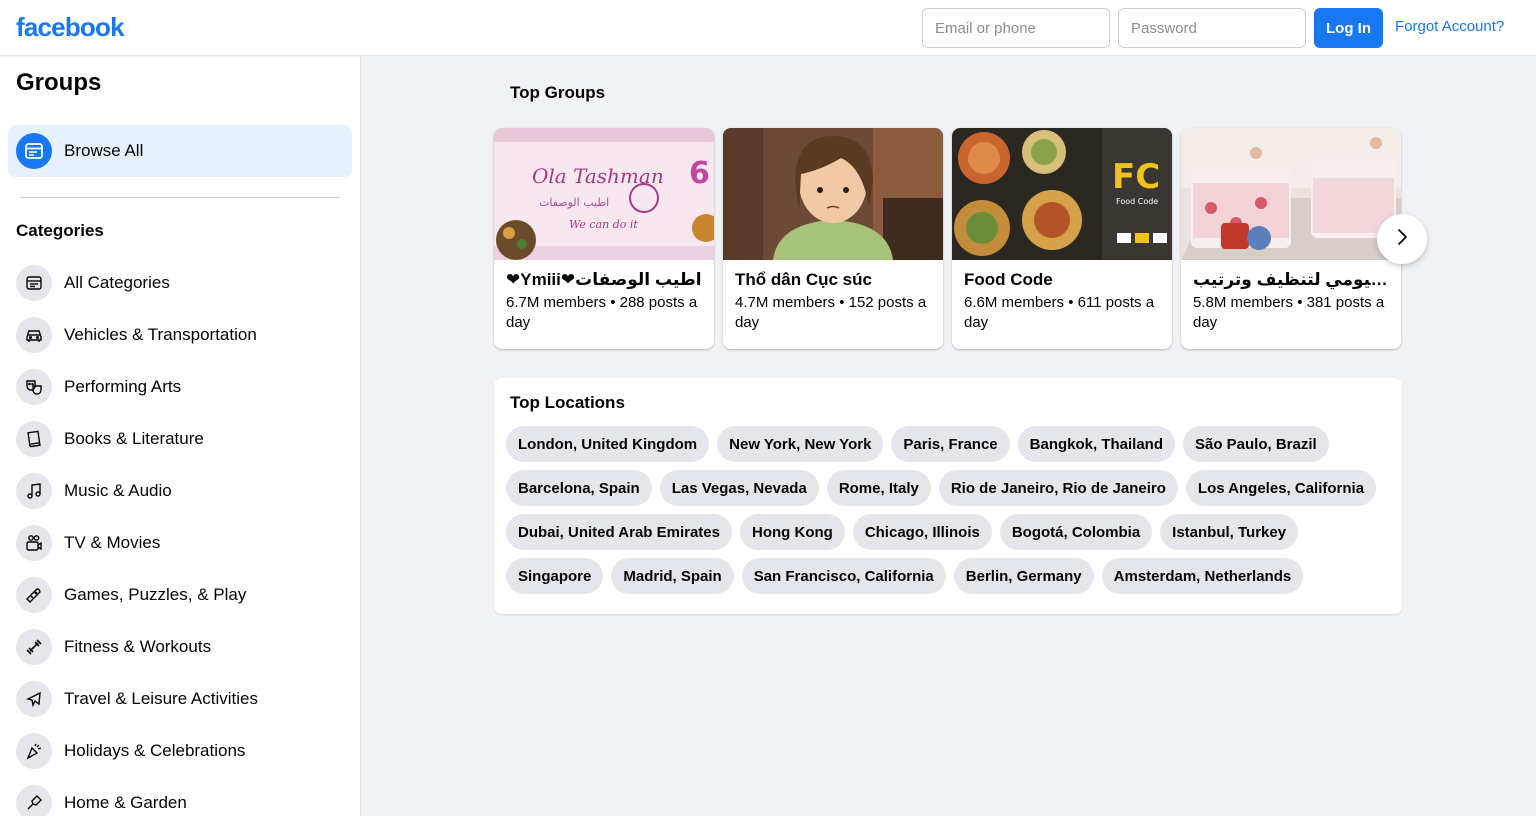  What do you see at coordinates (34, 335) in the screenshot?
I see `car-icon` at bounding box center [34, 335].